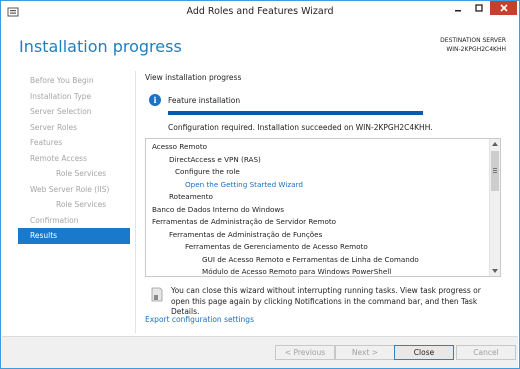 The width and height of the screenshot is (520, 369). I want to click on close-icon, so click(503, 8).